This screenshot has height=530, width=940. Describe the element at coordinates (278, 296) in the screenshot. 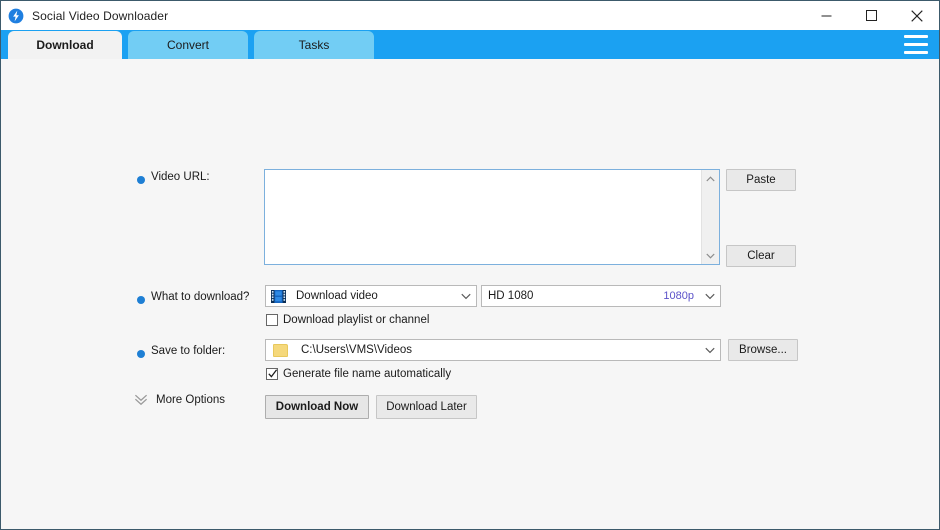

I see `film-strip-icon` at that location.